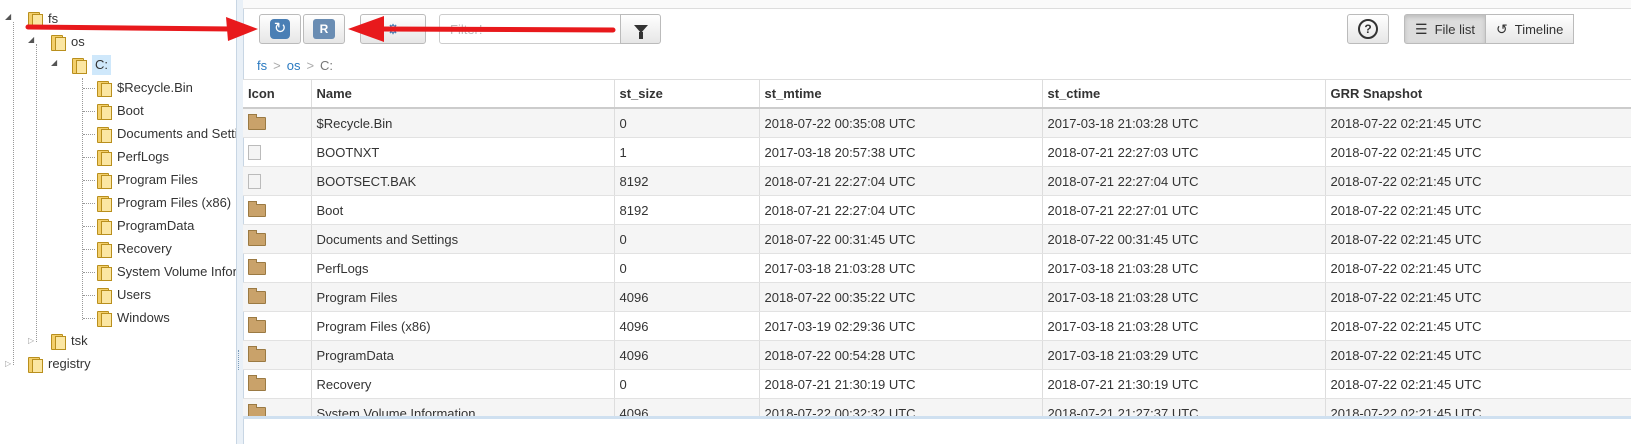  I want to click on tree-item-recycle-bin: $Recycle.Bin, so click(144, 88).